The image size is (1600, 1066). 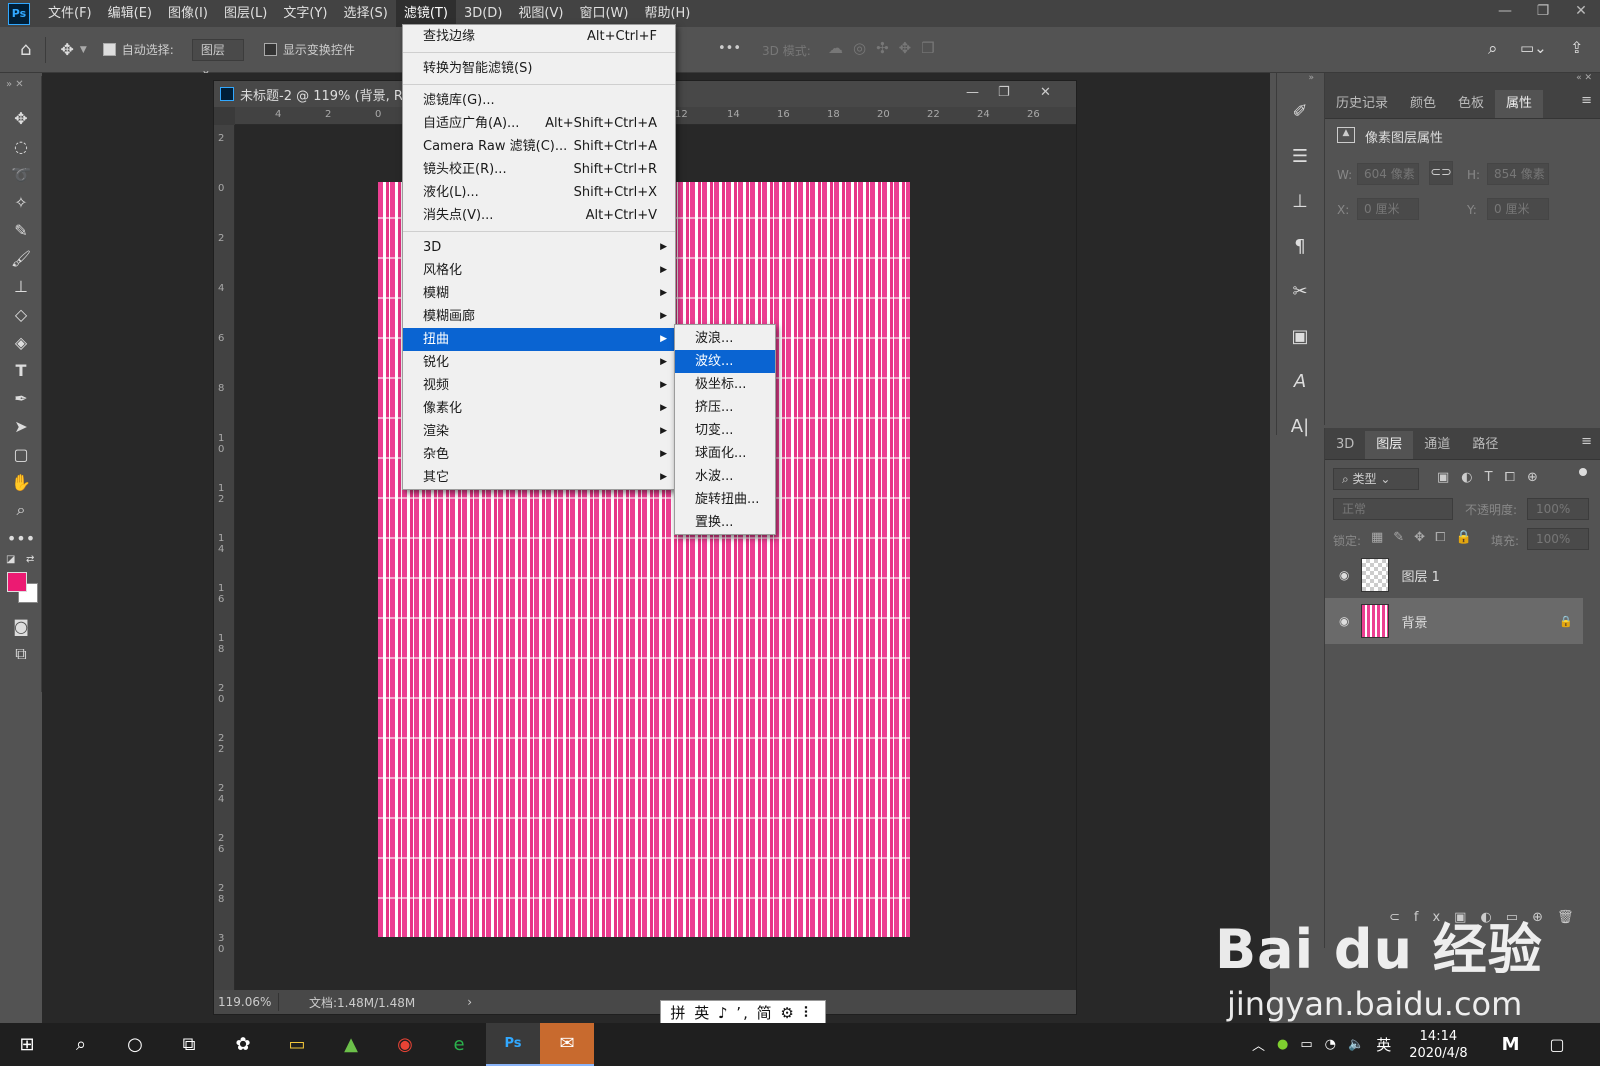 I want to click on menu-10: 帮助(H), so click(x=667, y=13).